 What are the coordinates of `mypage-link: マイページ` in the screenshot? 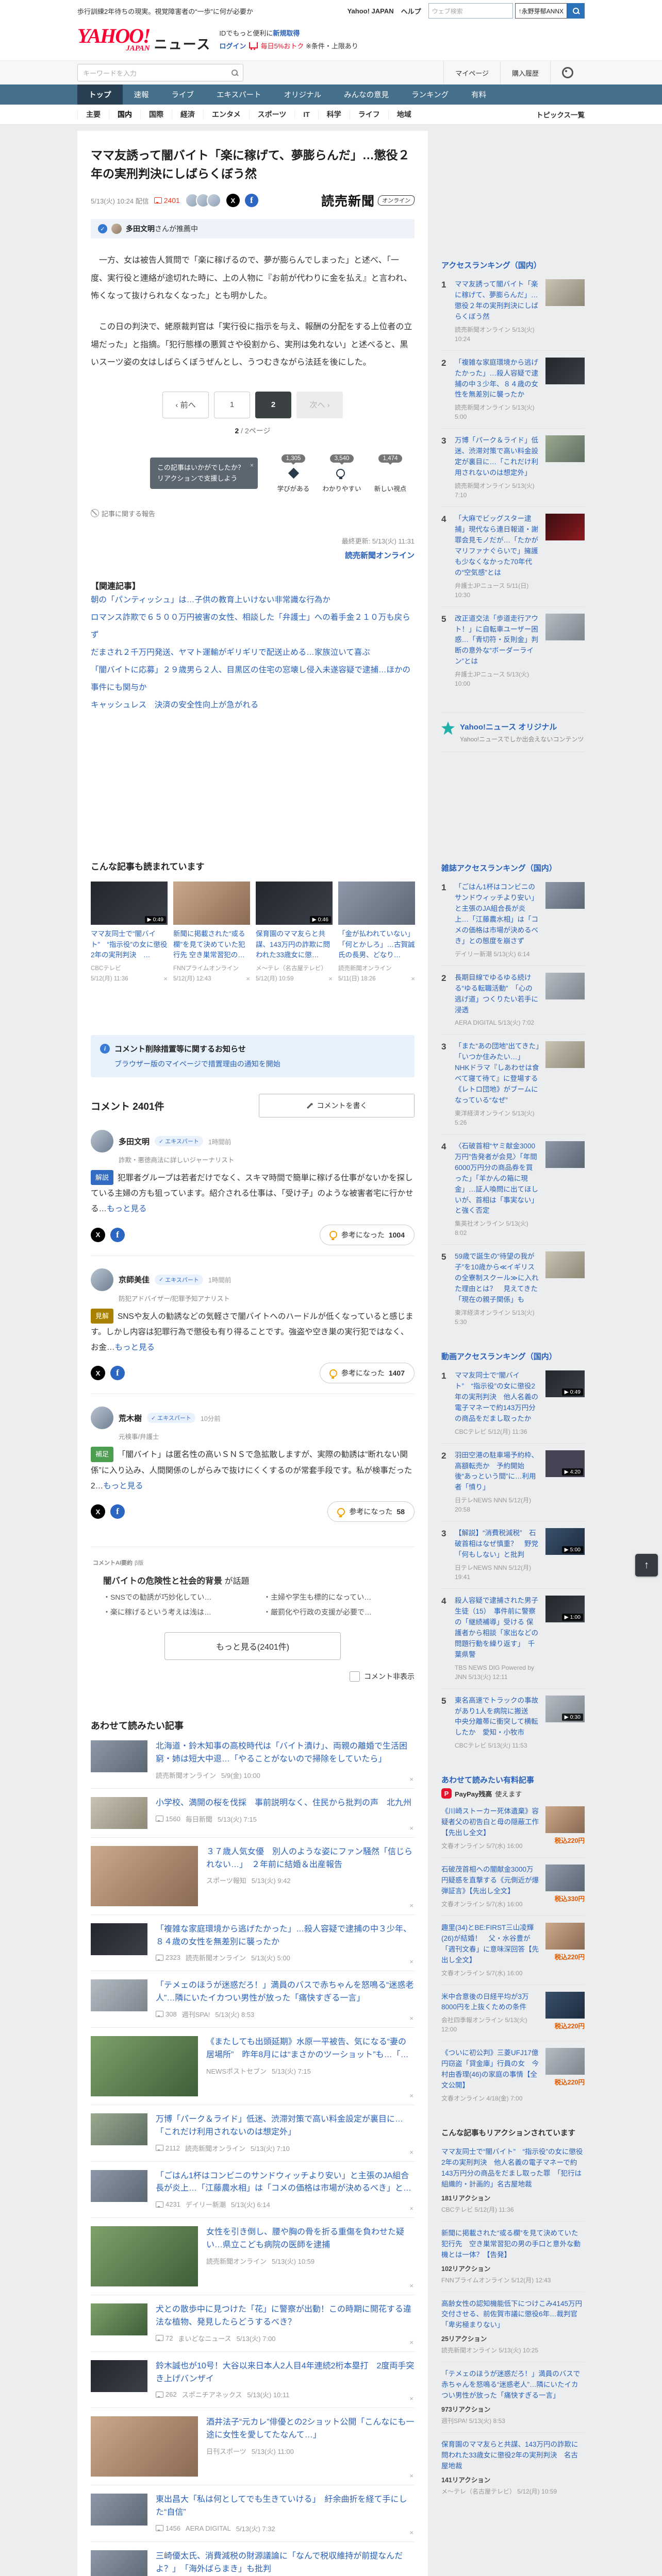 It's located at (471, 72).